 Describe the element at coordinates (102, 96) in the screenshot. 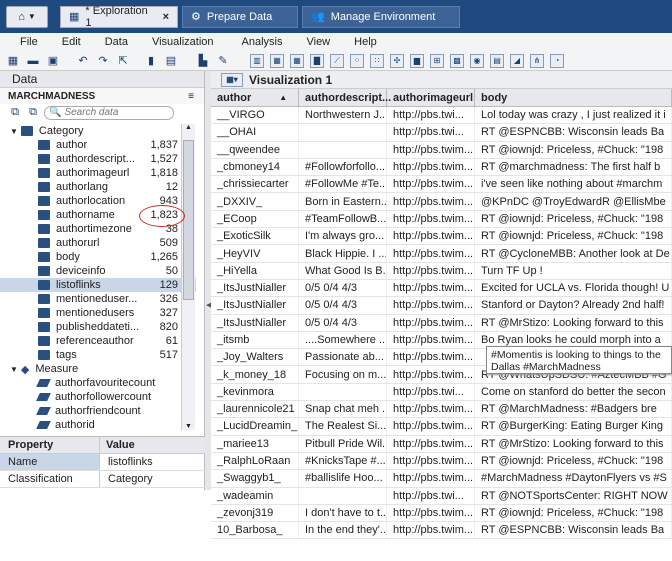

I see `data-source-selector: MARCHMADNESS ≡` at that location.